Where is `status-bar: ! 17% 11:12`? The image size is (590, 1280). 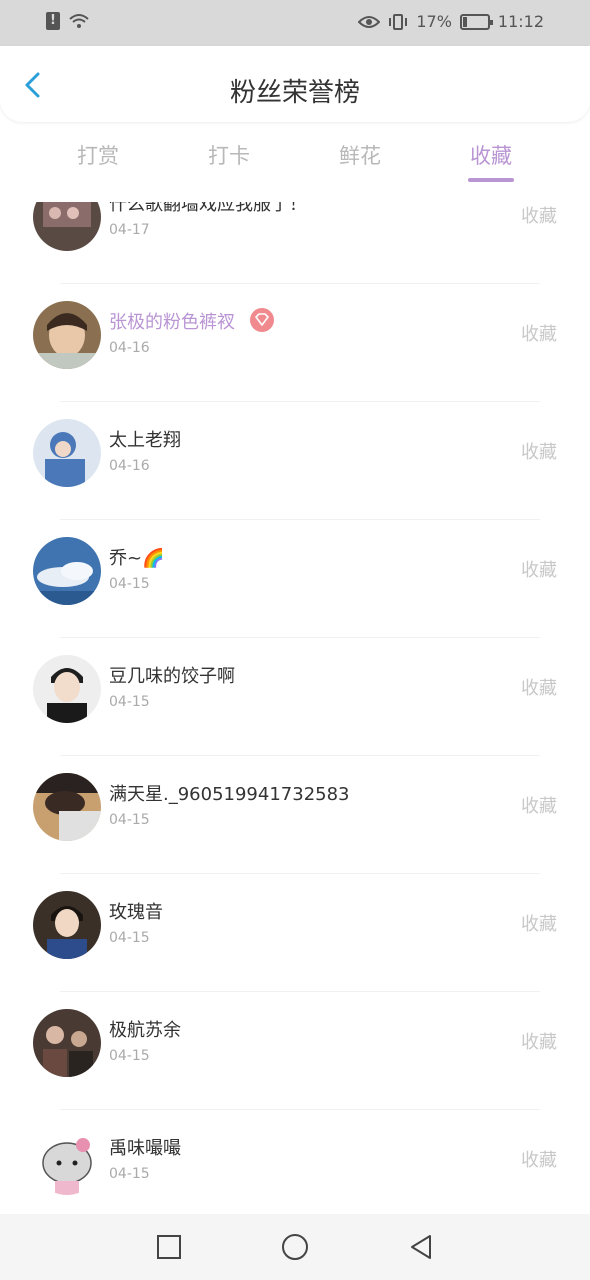
status-bar: ! 17% 11:12 is located at coordinates (295, 23).